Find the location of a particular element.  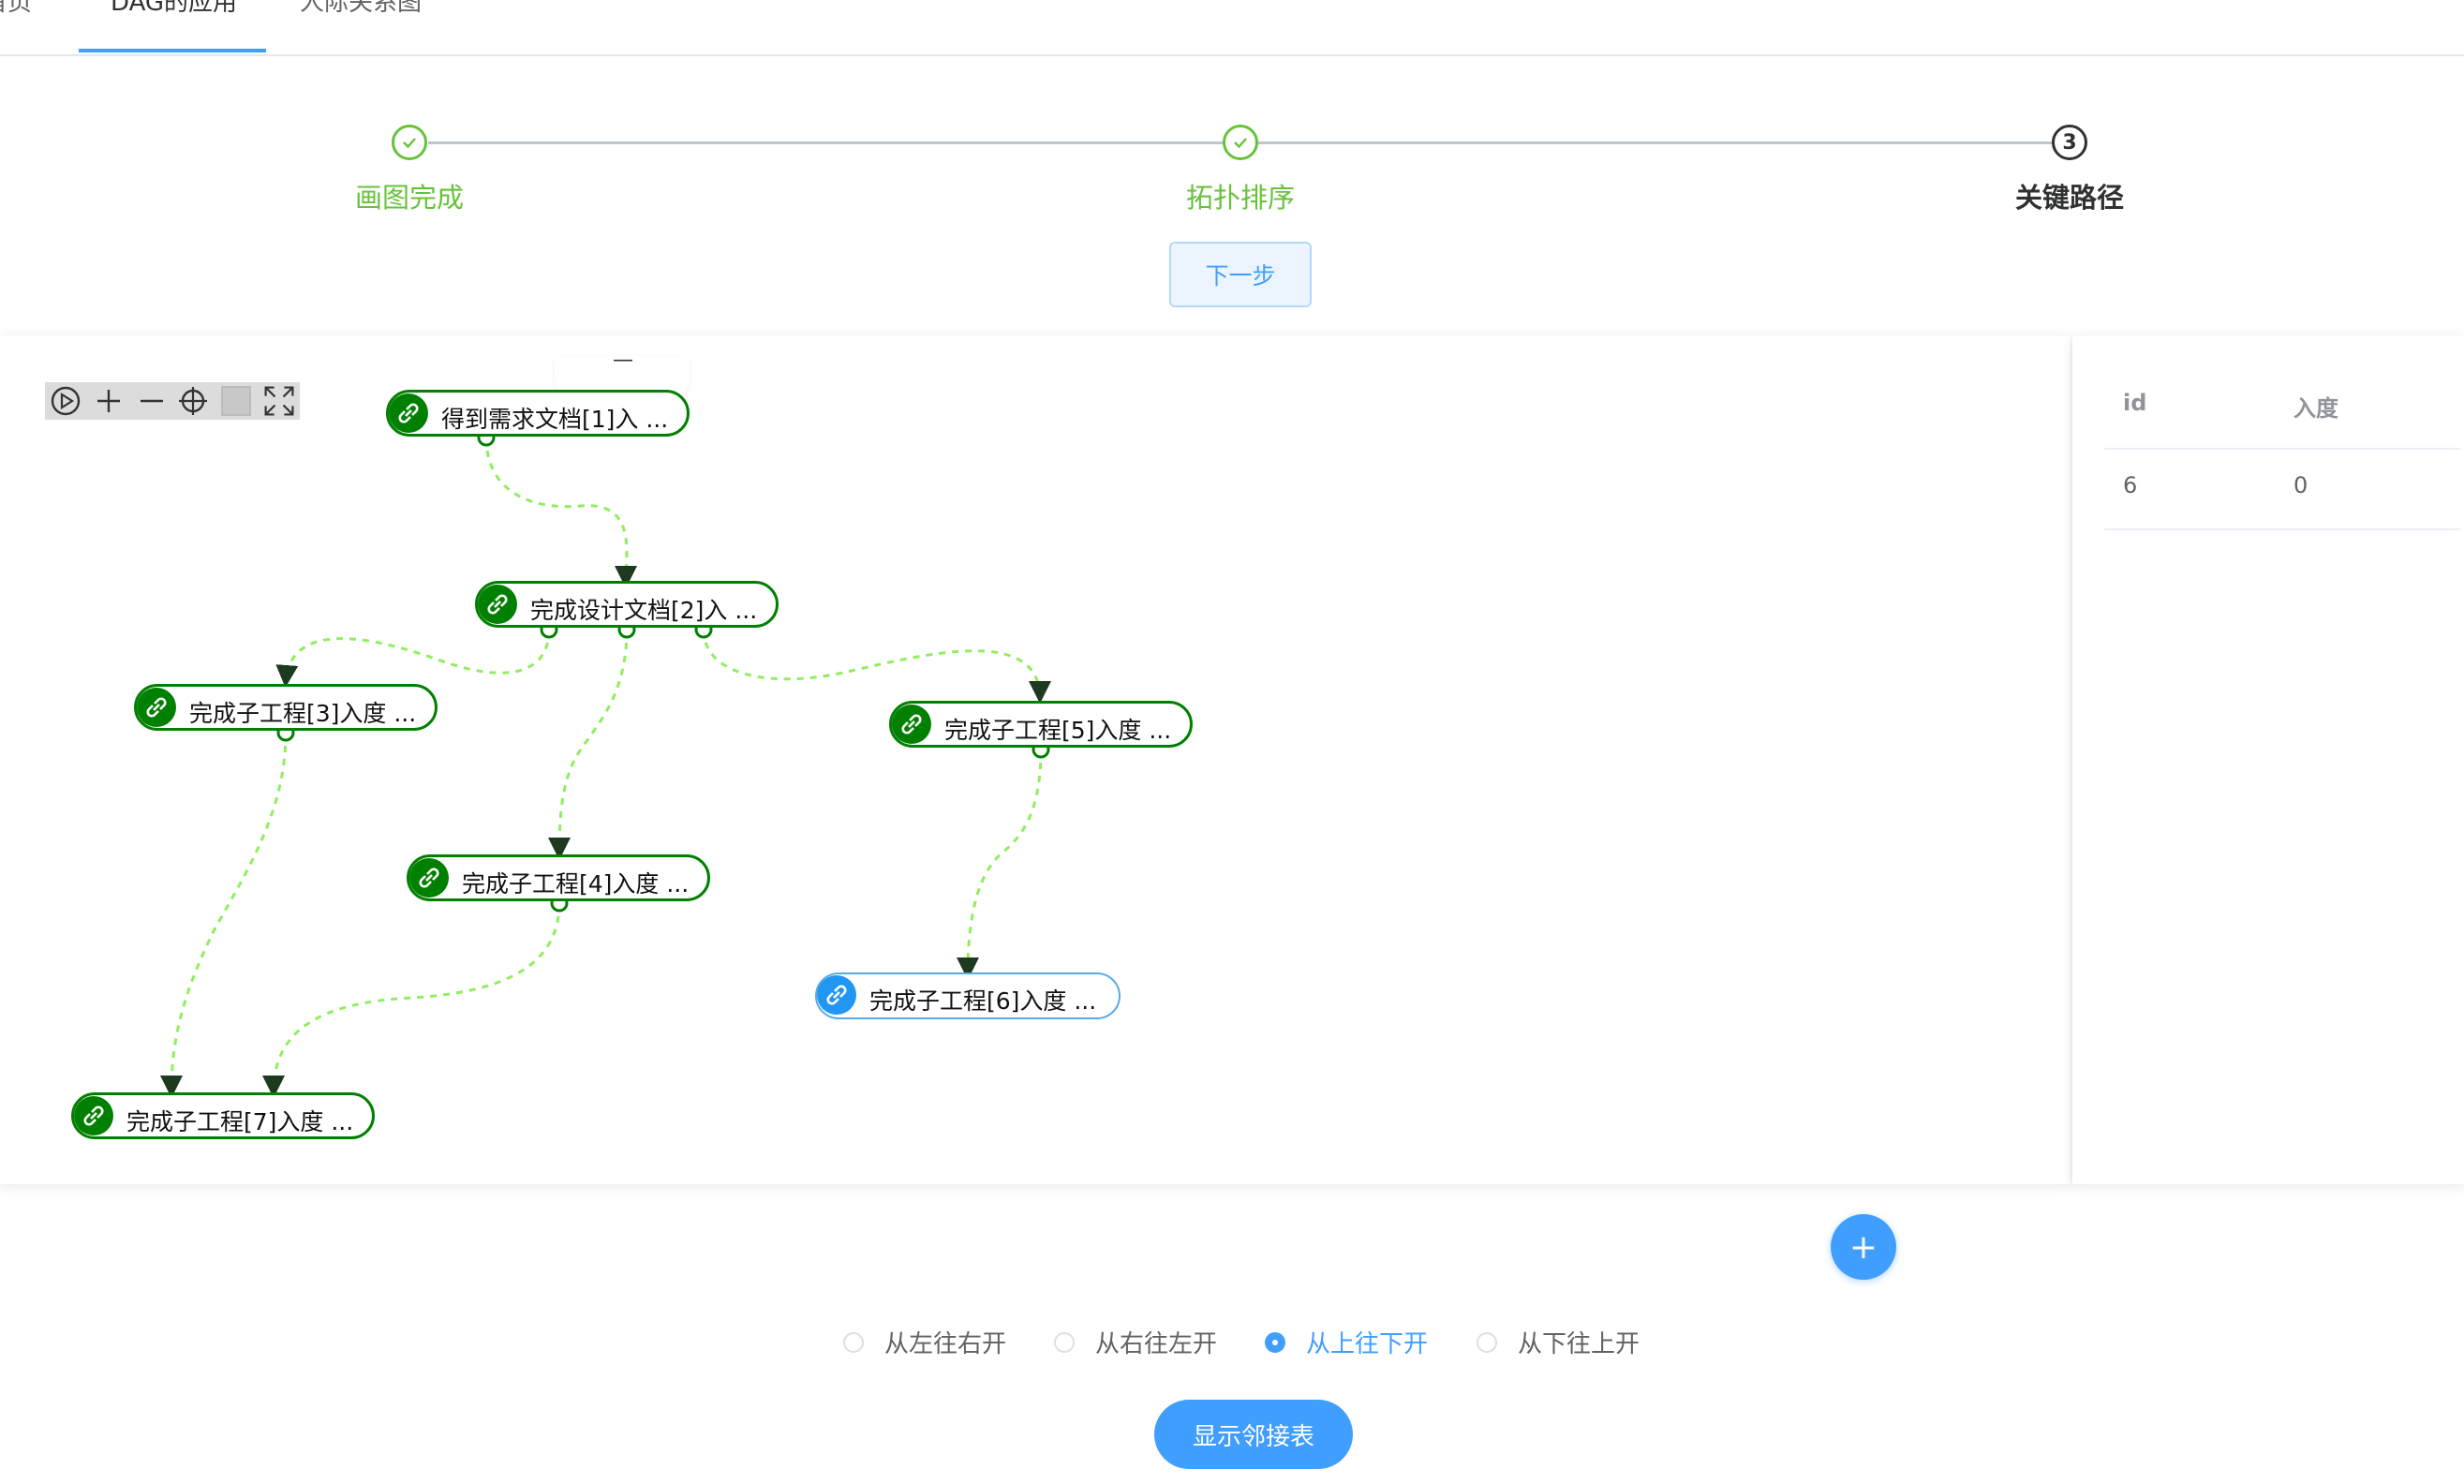

node-tooltip-text: — is located at coordinates (623, 360).